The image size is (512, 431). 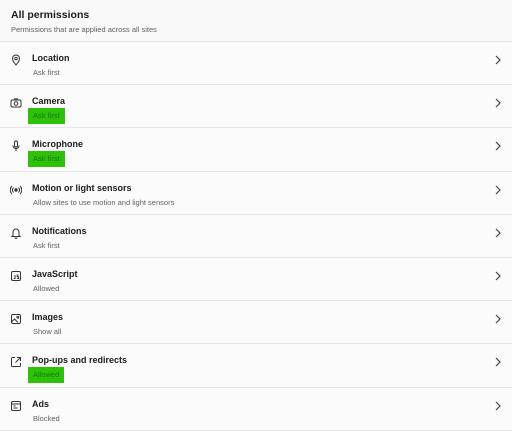 I want to click on permission-label: Camera, so click(x=49, y=101).